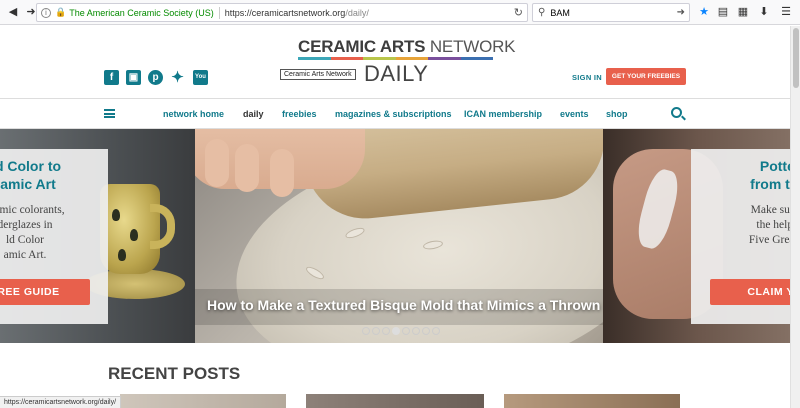 This screenshot has width=800, height=408. What do you see at coordinates (193, 114) in the screenshot?
I see `nav-network-home: network home` at bounding box center [193, 114].